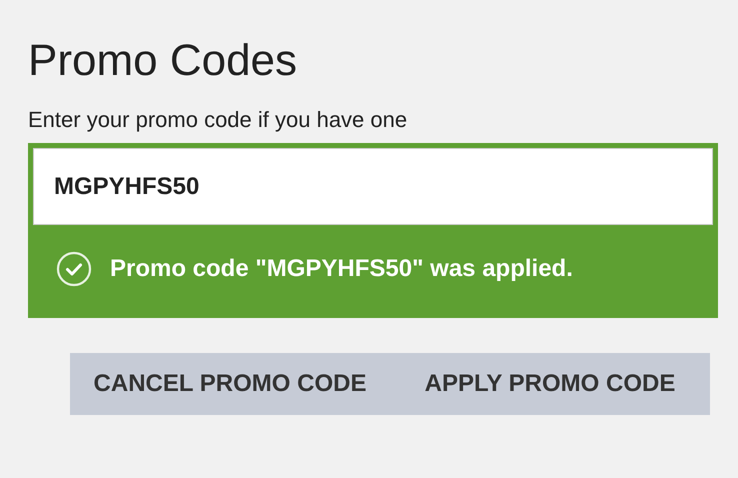 The image size is (738, 478). I want to click on promo-code-field: MGPYHFS50, so click(373, 186).